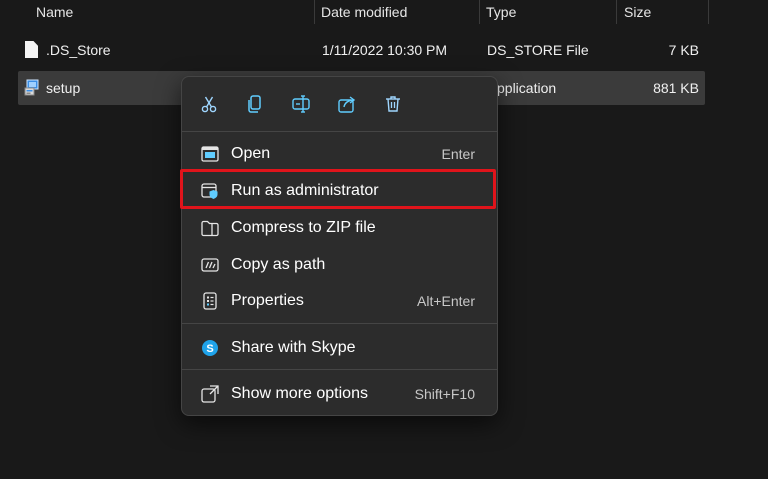 This screenshot has width=768, height=479. I want to click on column-size: Size, so click(637, 13).